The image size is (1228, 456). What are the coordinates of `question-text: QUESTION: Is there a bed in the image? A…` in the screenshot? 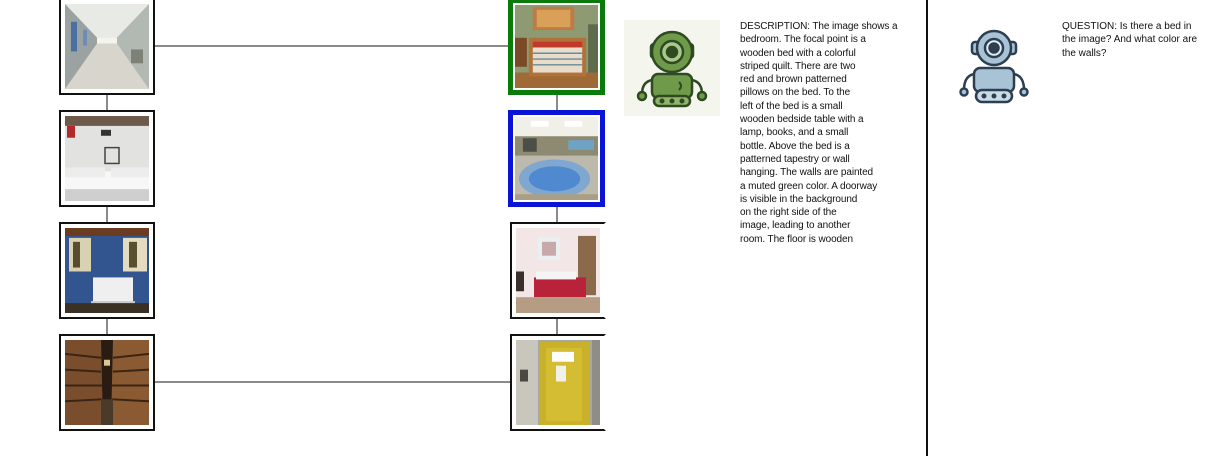 It's located at (1130, 40).